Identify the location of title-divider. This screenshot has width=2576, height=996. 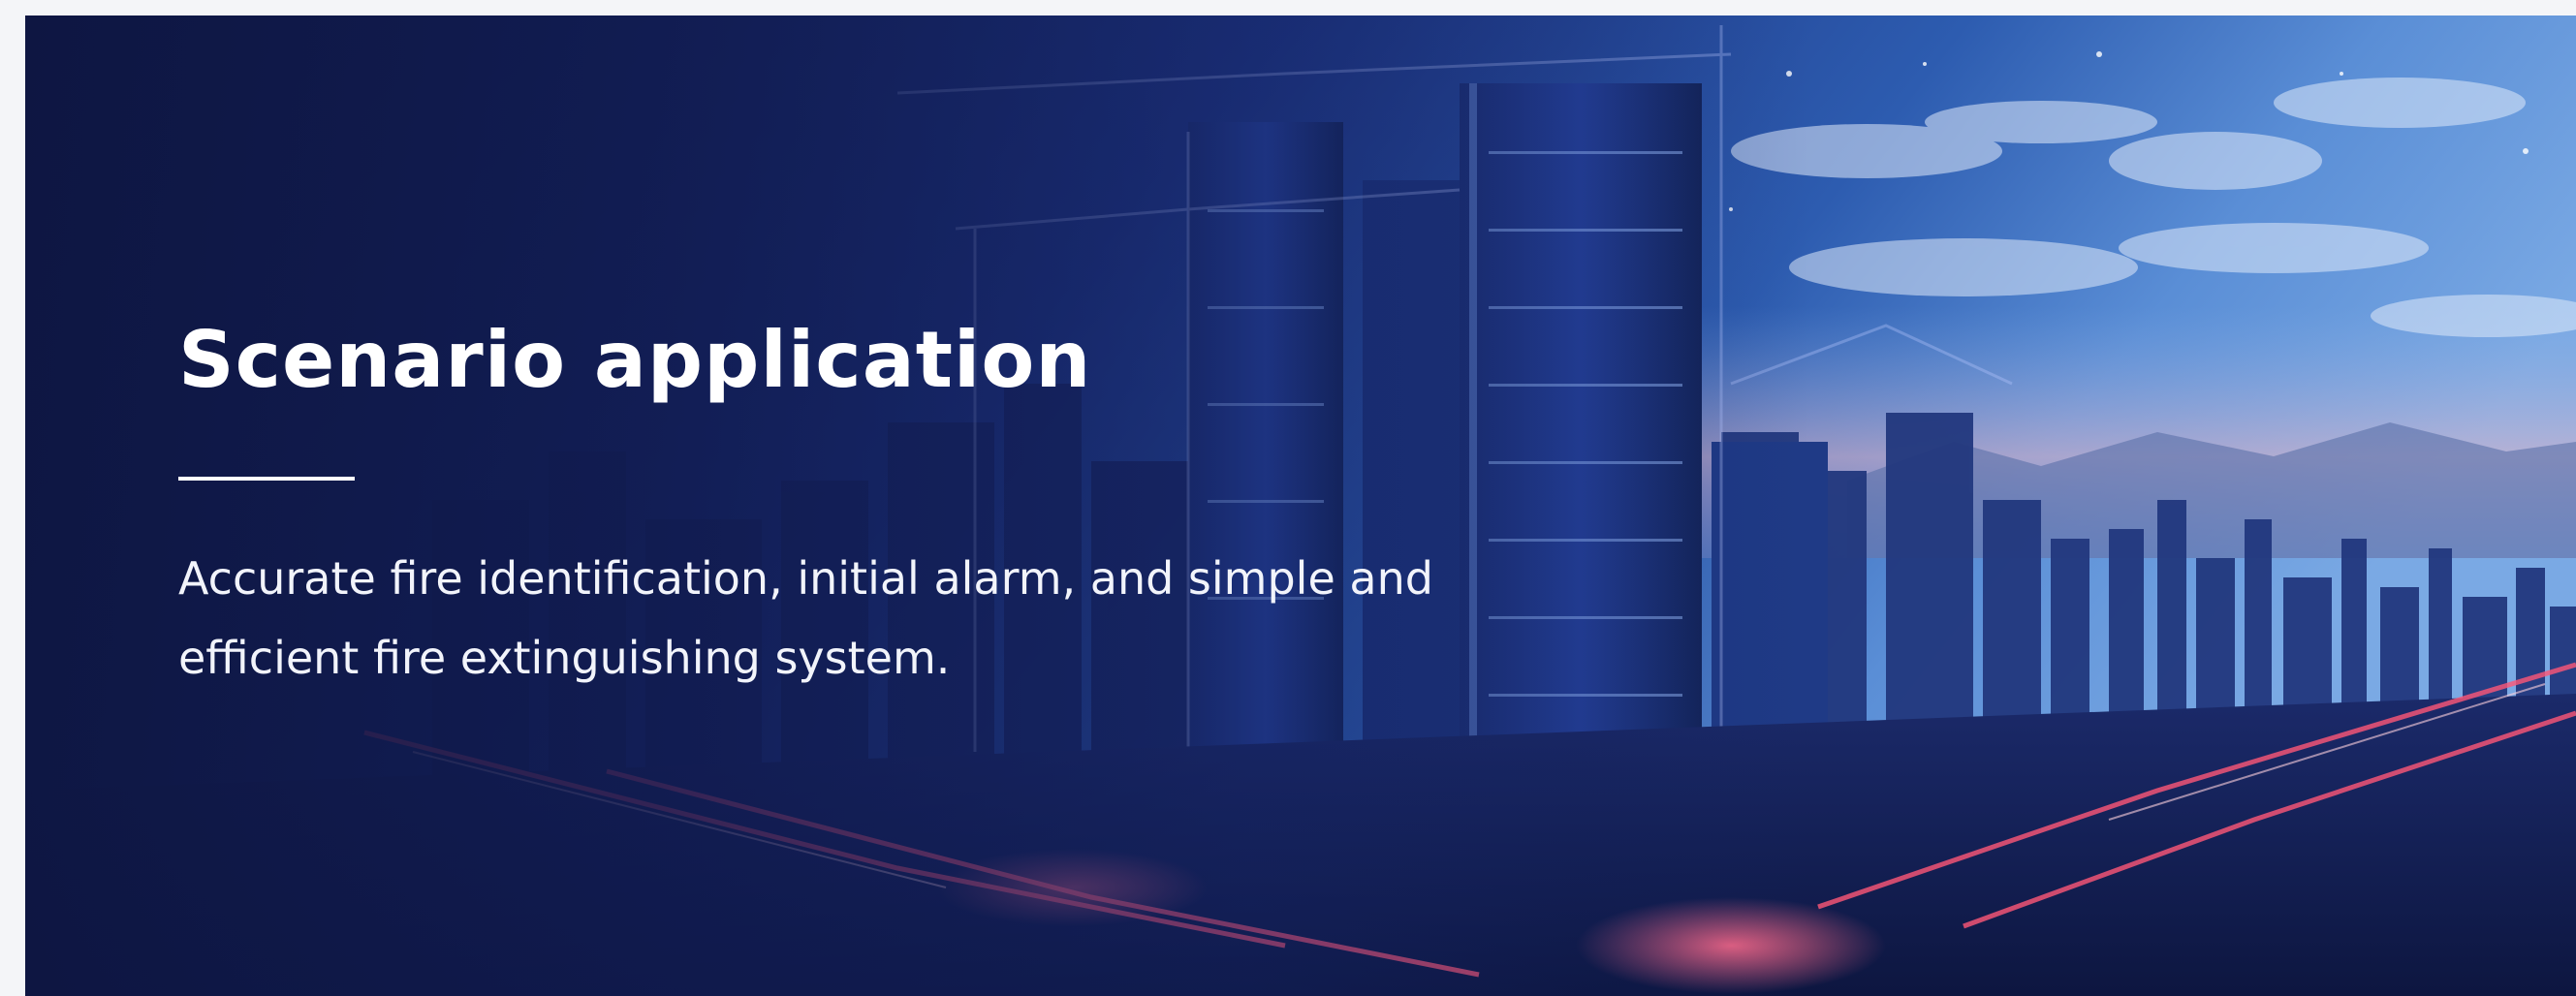
(266, 479).